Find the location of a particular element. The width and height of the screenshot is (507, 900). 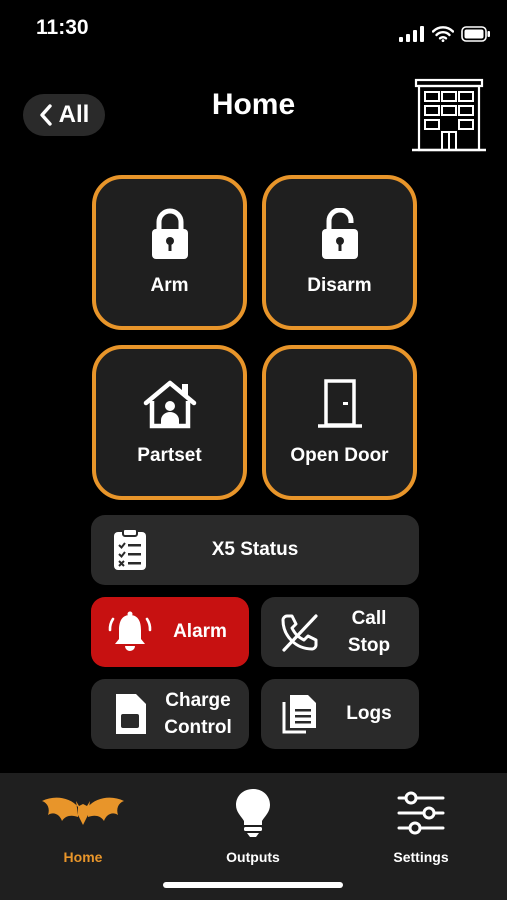

partset-label: Partset is located at coordinates (169, 455).